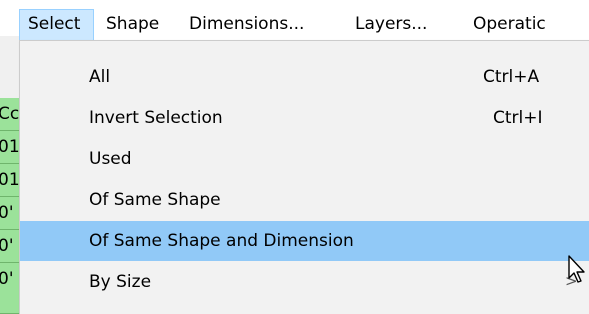  Describe the element at coordinates (576, 269) in the screenshot. I see `mouse-pointer-icon` at that location.